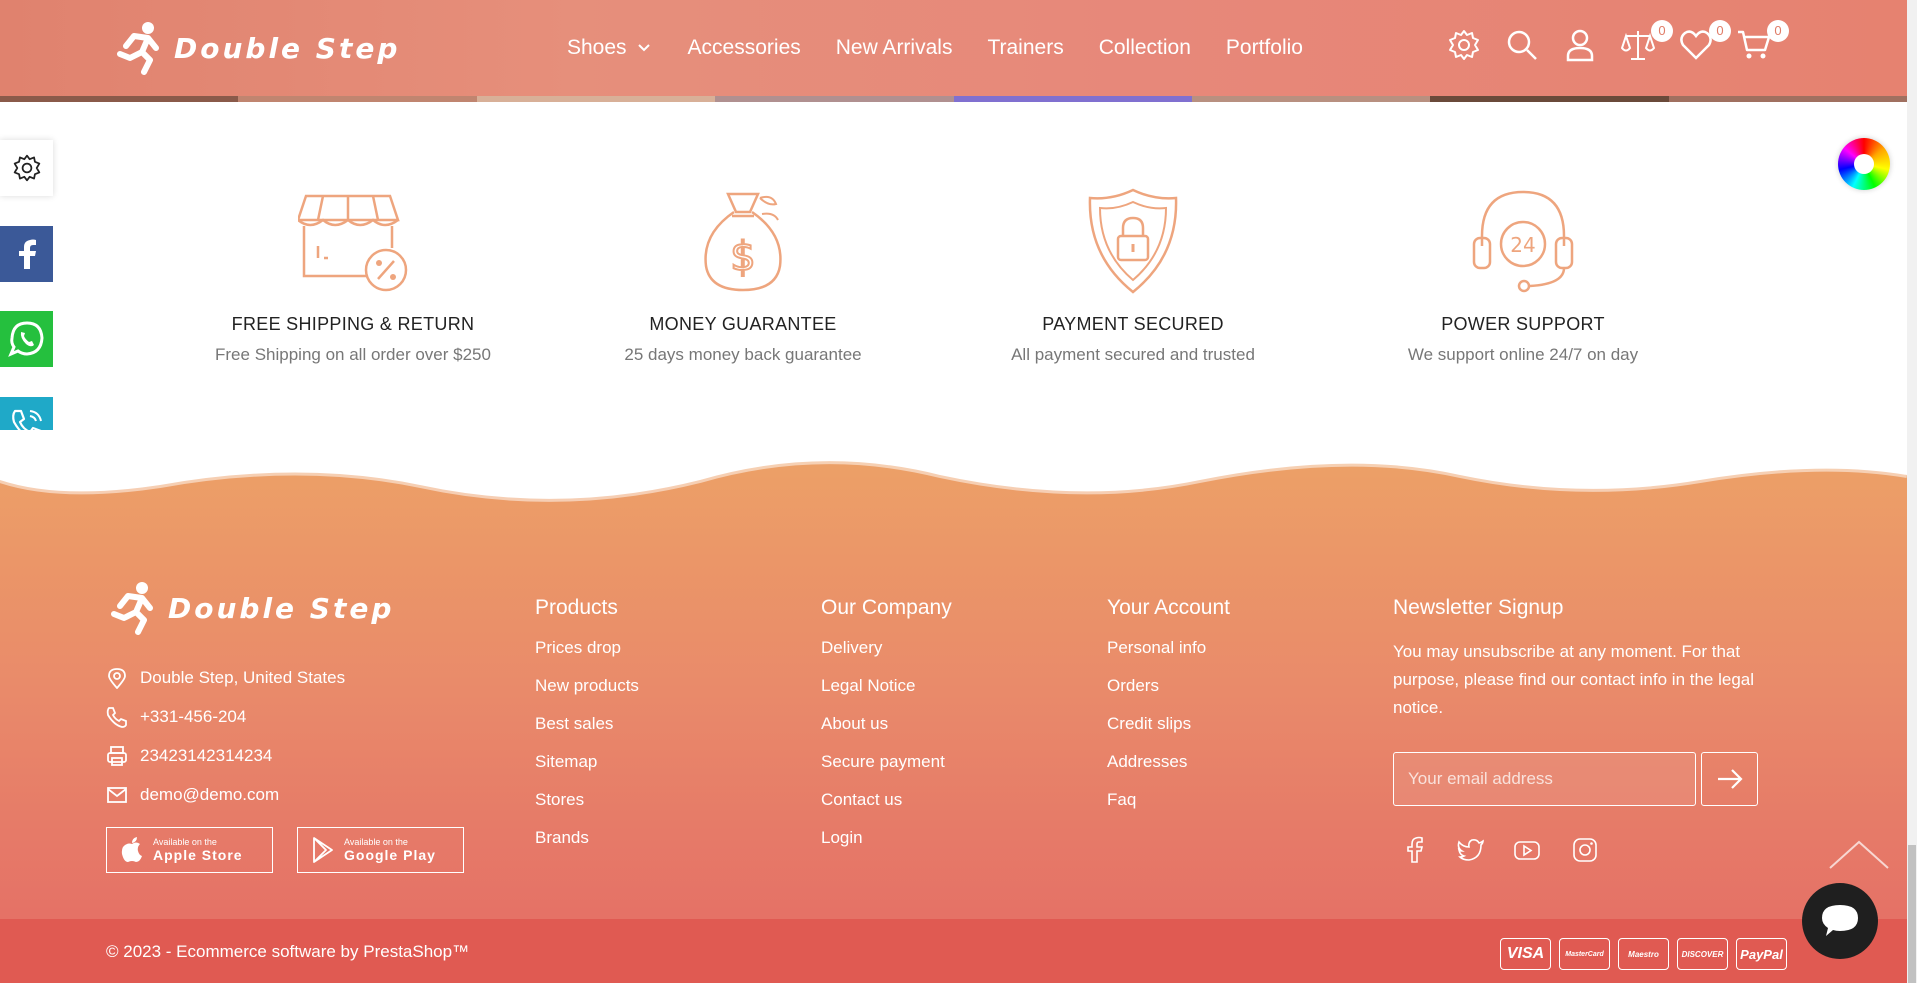  What do you see at coordinates (597, 47) in the screenshot?
I see `nav-label: Shoes` at bounding box center [597, 47].